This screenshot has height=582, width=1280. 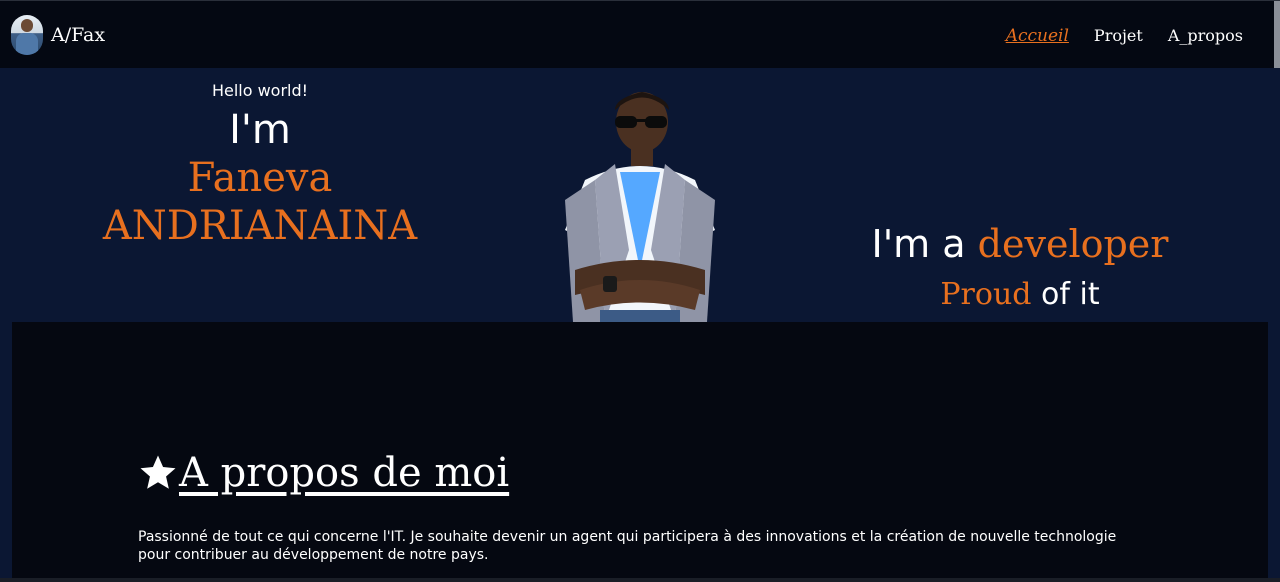 I want to click on hero-last-name: ANDRIANAINA, so click(x=260, y=226).